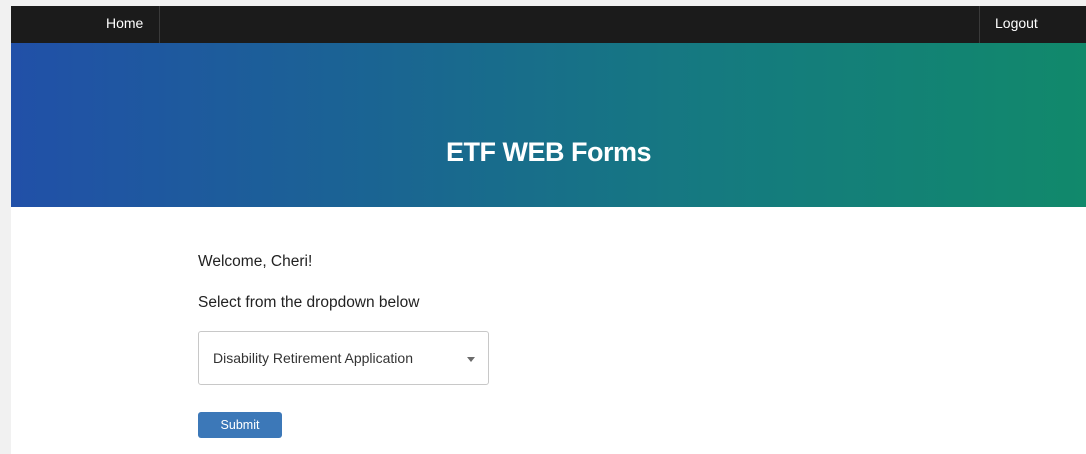  Describe the element at coordinates (309, 302) in the screenshot. I see `dropdown-instruction: Select from the dropdown below` at that location.